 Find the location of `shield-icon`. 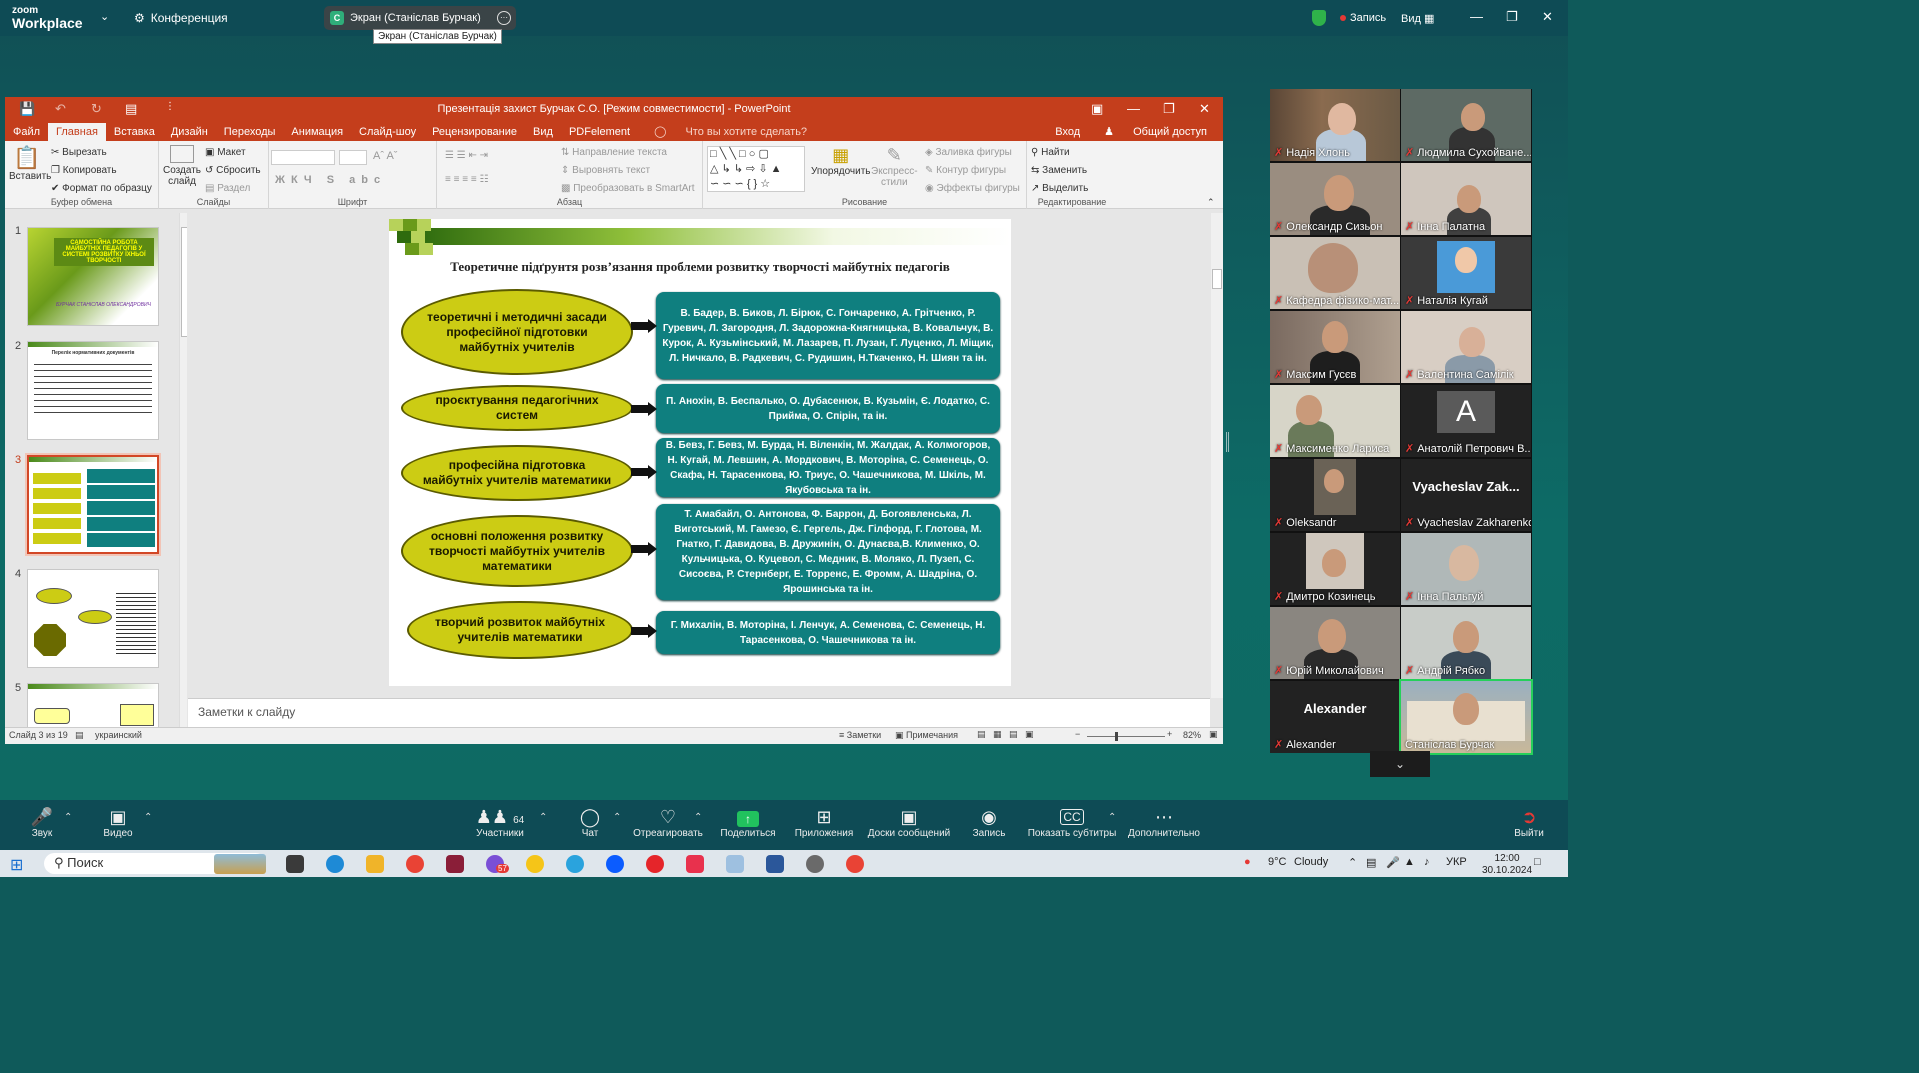

shield-icon is located at coordinates (1319, 18).